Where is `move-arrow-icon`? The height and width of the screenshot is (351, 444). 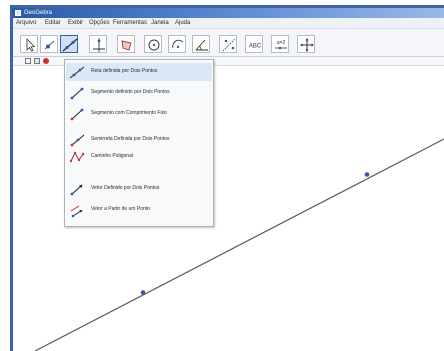
move-arrow-icon is located at coordinates (31, 44).